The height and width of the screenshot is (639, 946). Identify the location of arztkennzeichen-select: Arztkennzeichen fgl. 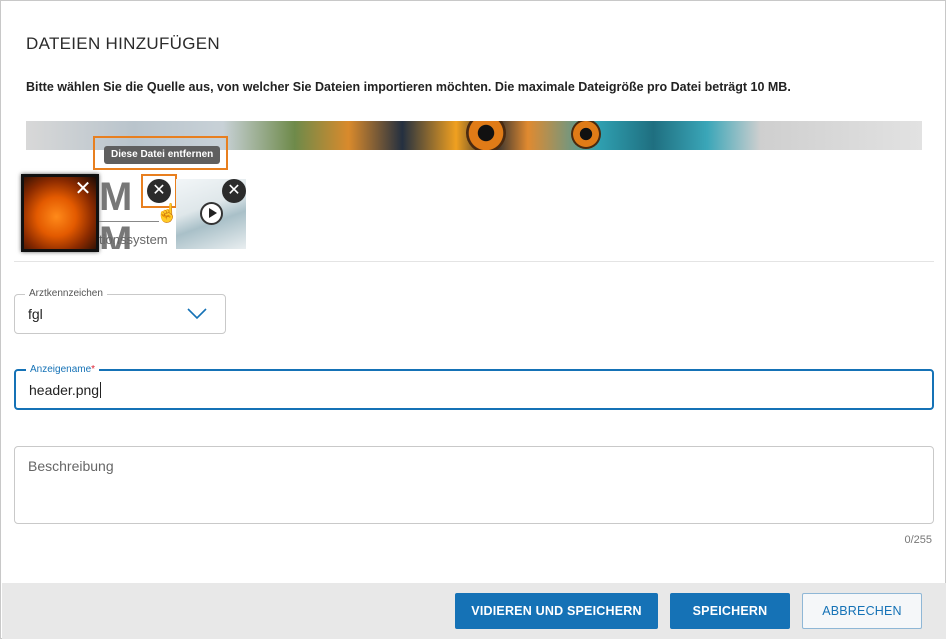
(120, 310).